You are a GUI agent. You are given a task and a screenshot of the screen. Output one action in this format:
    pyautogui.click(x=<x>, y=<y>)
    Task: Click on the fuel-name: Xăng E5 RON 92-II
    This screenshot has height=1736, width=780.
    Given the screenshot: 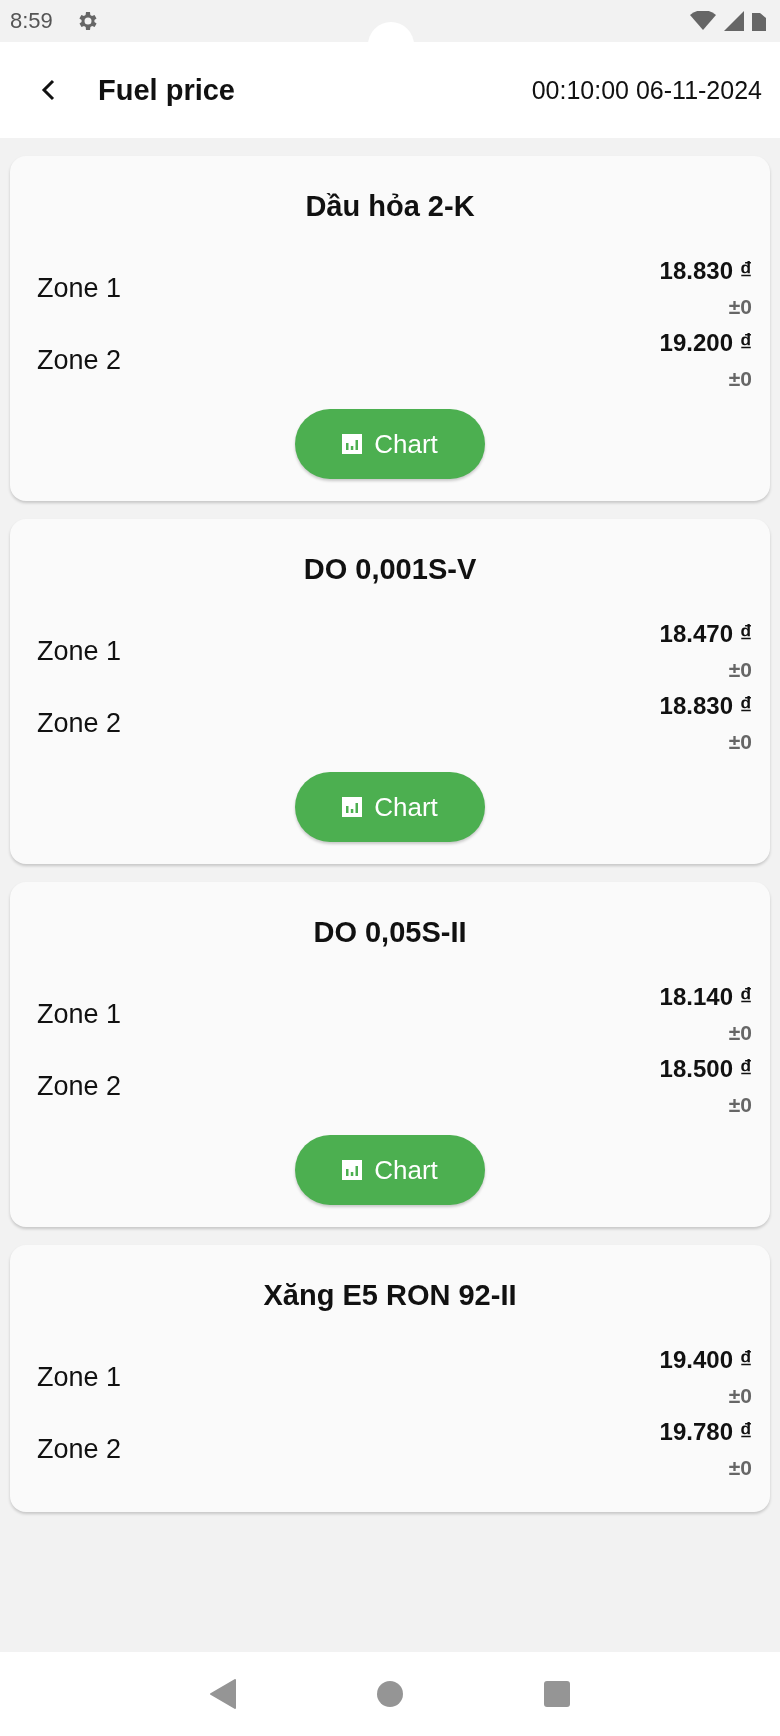 What is the action you would take?
    pyautogui.click(x=390, y=1295)
    